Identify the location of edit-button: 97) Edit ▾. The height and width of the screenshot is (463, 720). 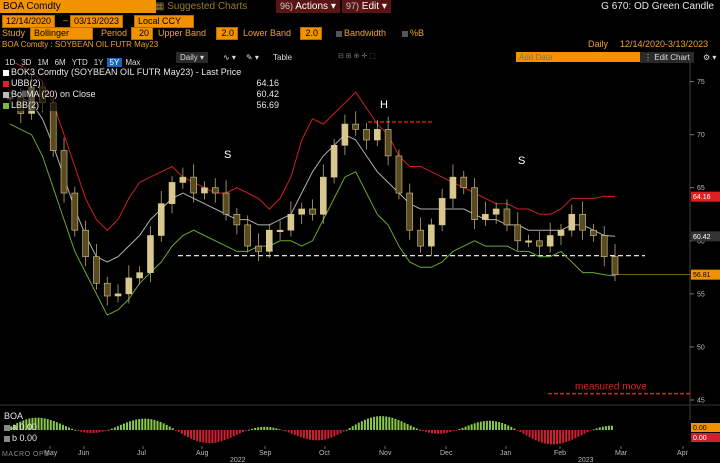
(366, 6).